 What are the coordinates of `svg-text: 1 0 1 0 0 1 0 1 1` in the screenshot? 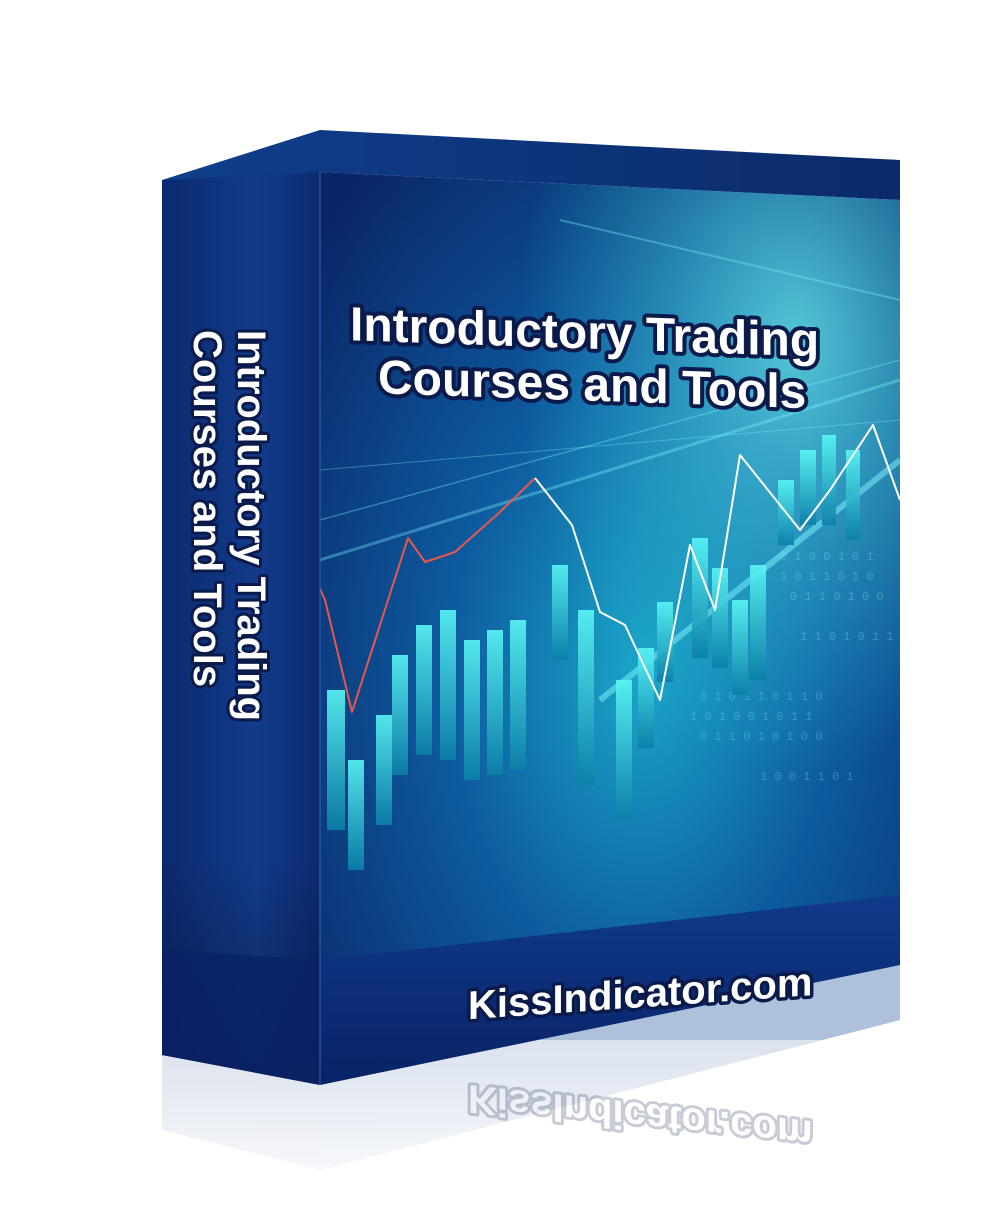 It's located at (751, 717).